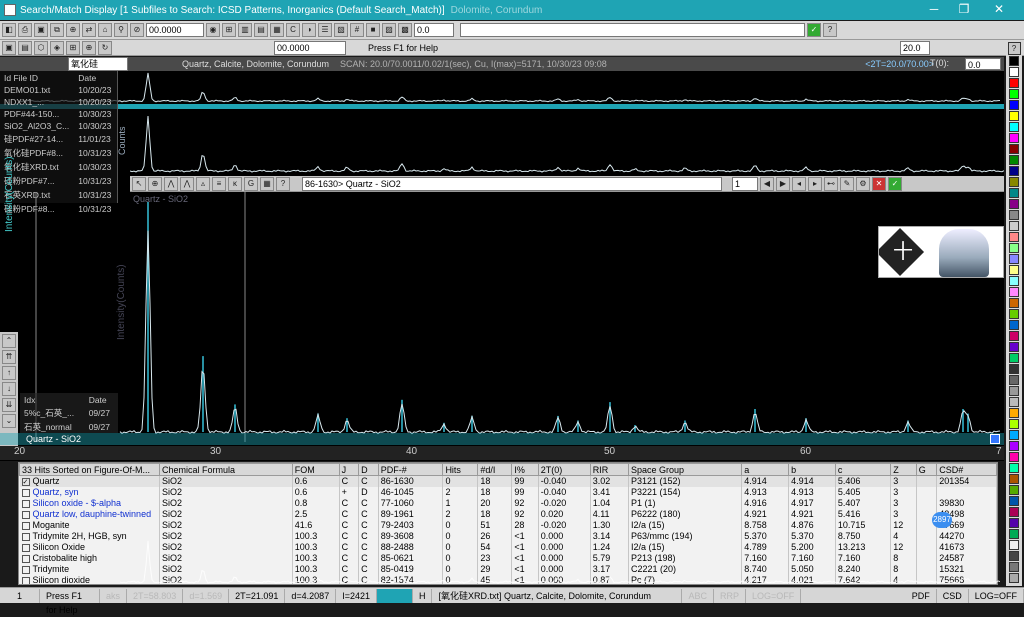 The height and width of the screenshot is (617, 1024). I want to click on open-icon: ◧, so click(9, 30).